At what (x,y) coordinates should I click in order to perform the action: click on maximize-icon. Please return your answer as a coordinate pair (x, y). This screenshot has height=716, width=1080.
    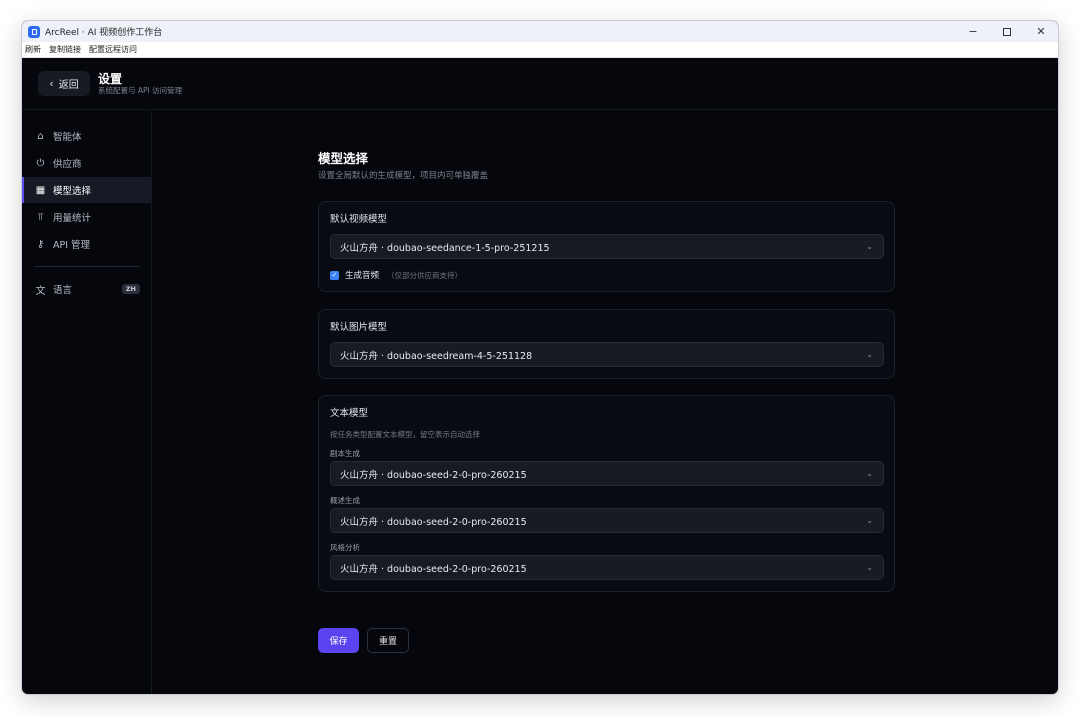
    Looking at the image, I should click on (1007, 31).